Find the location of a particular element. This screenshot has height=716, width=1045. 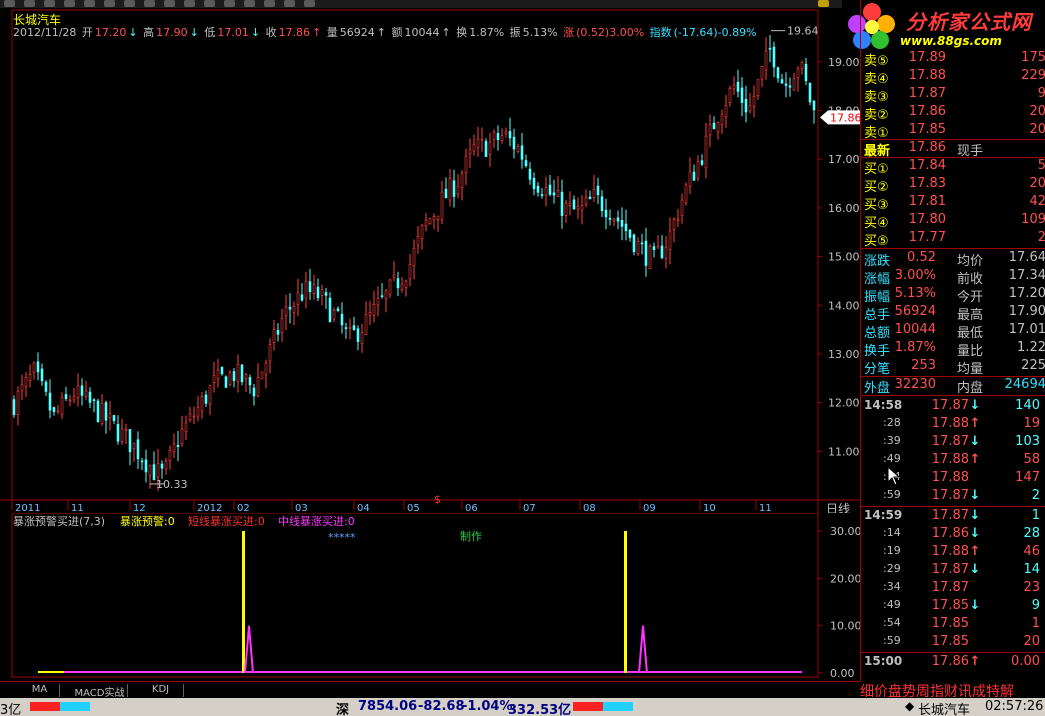

order-book-row: 买③ 17.81 42 is located at coordinates (954, 203).